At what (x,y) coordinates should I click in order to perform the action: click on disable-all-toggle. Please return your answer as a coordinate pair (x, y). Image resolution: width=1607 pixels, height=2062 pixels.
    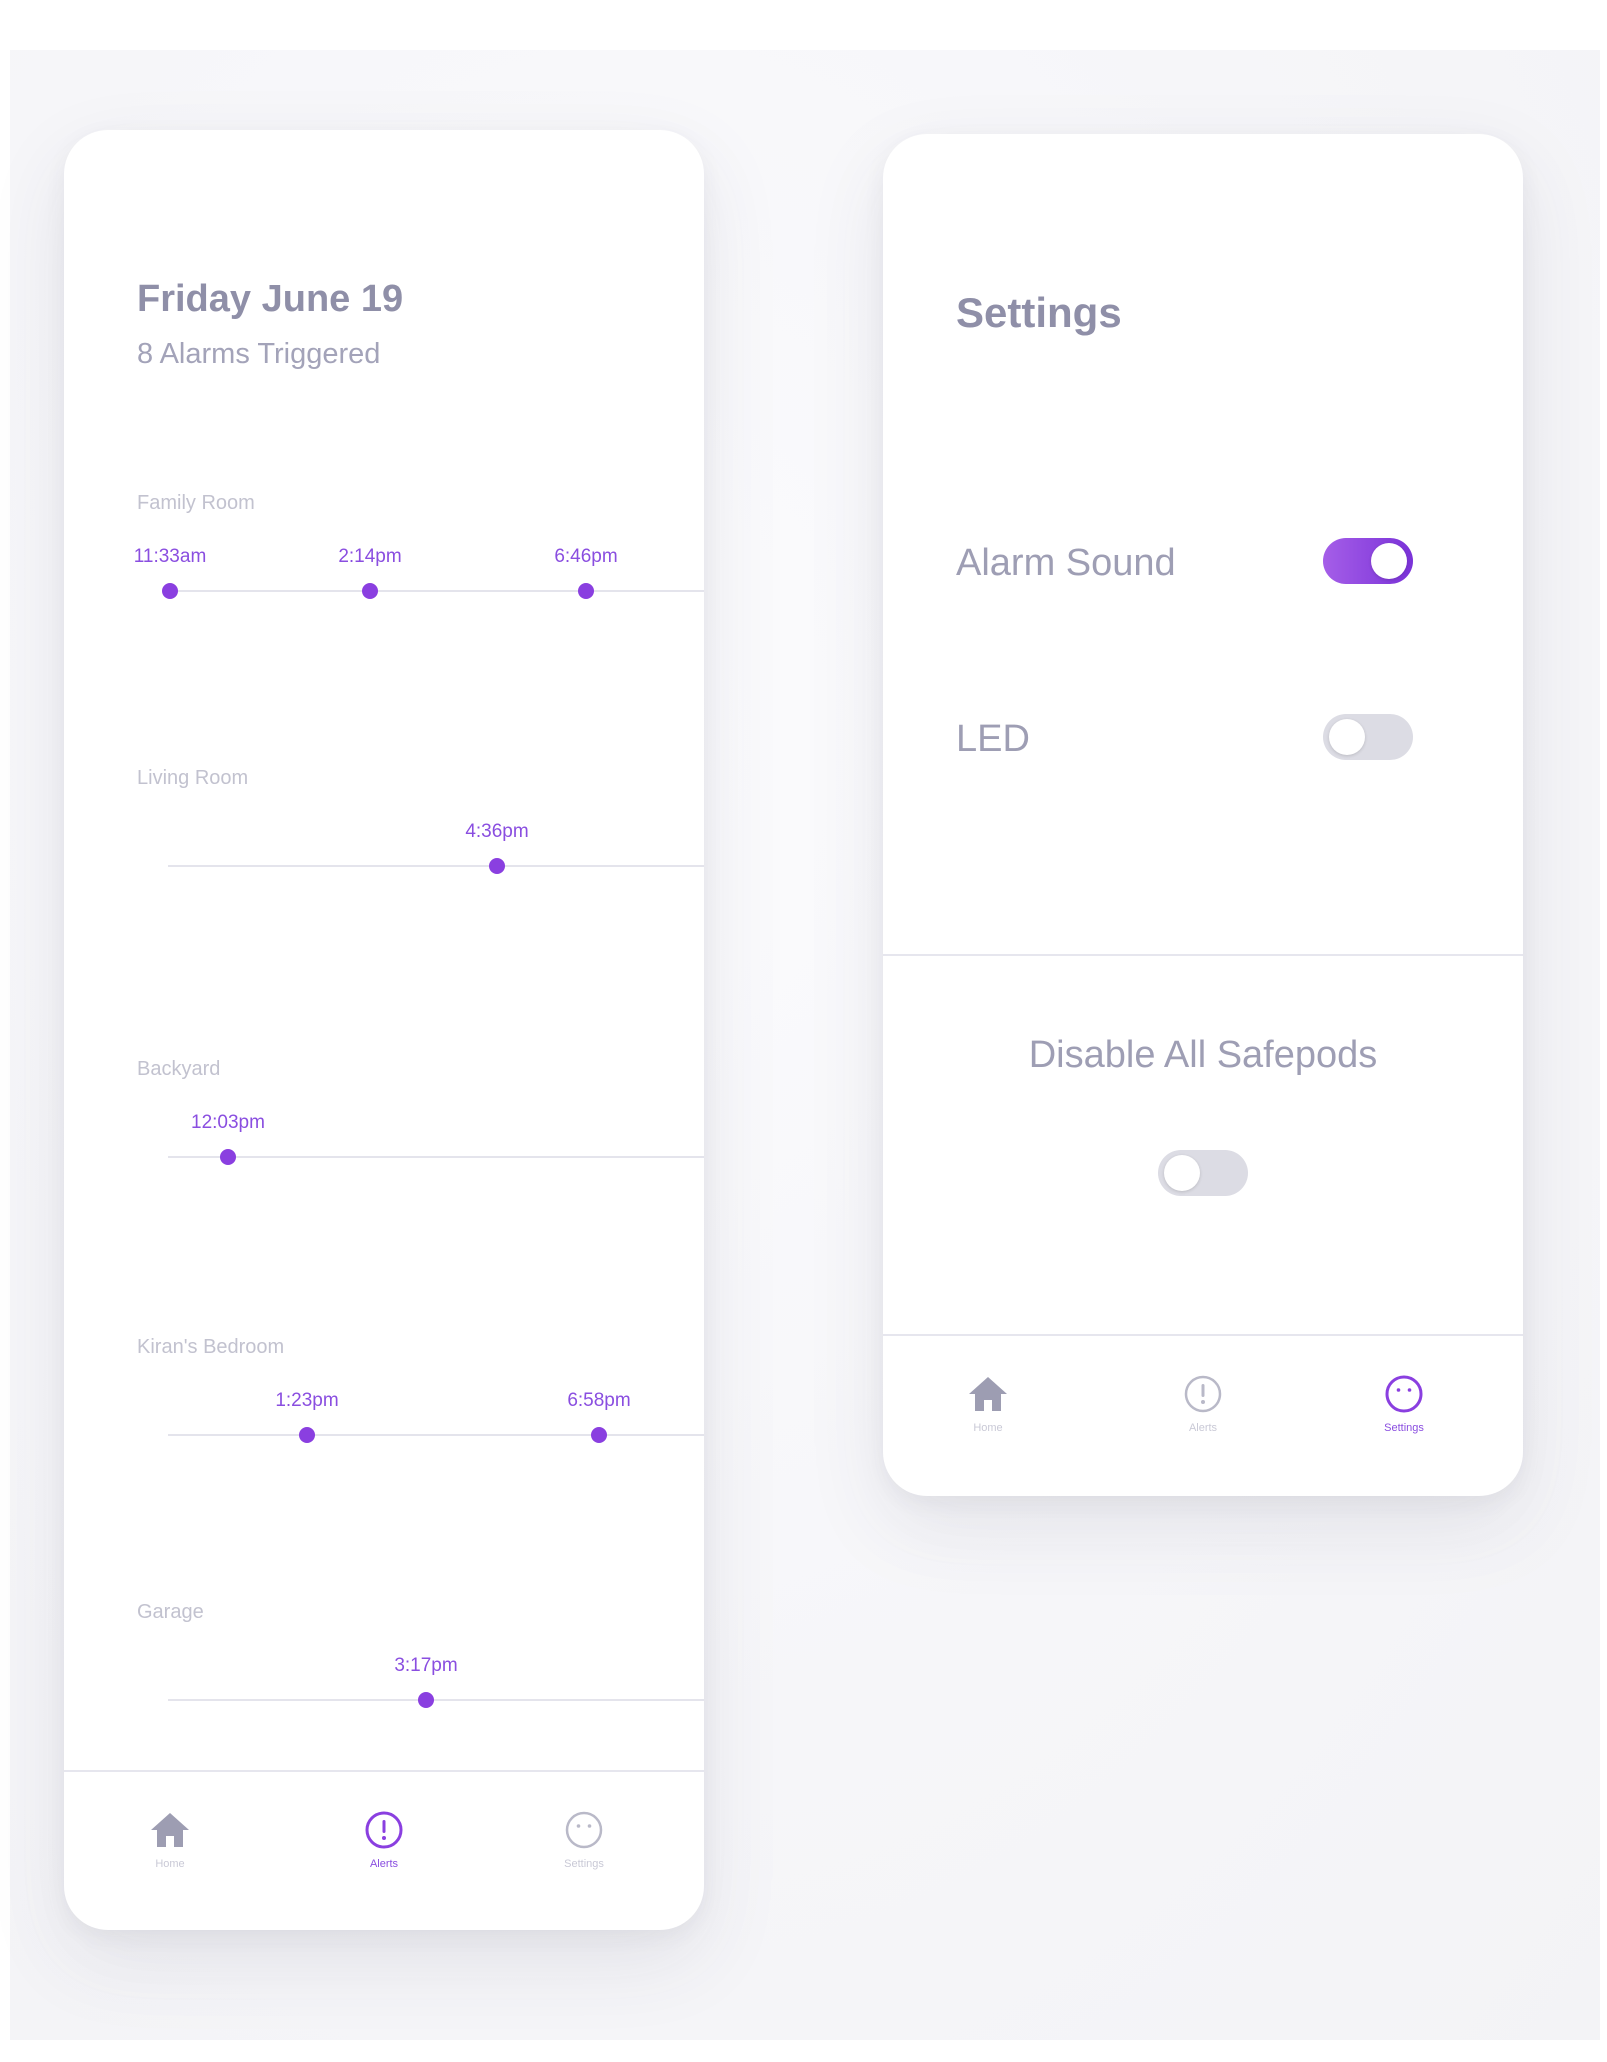
    Looking at the image, I should click on (1203, 1173).